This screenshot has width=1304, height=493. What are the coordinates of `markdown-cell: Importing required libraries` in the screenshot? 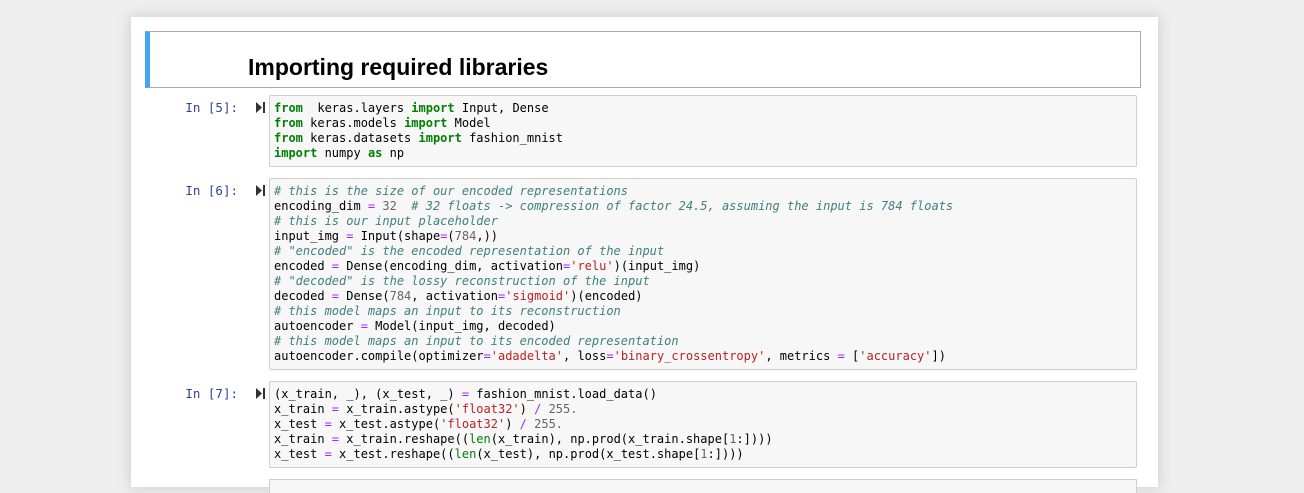 It's located at (643, 59).